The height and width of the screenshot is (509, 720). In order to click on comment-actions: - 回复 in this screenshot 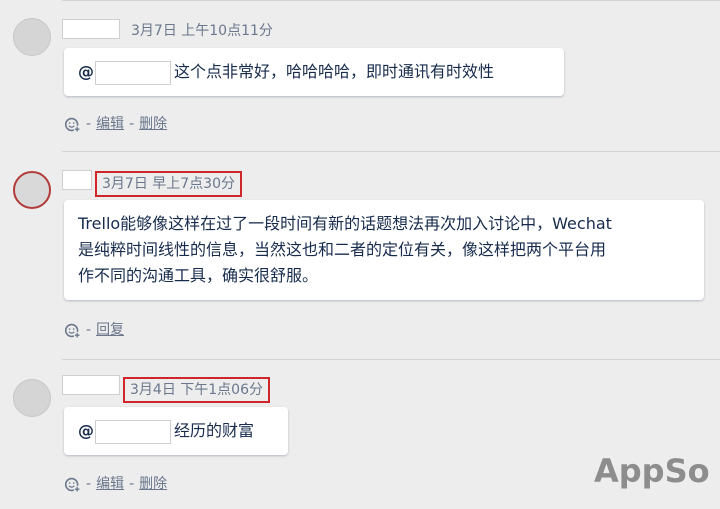, I will do `click(94, 330)`.